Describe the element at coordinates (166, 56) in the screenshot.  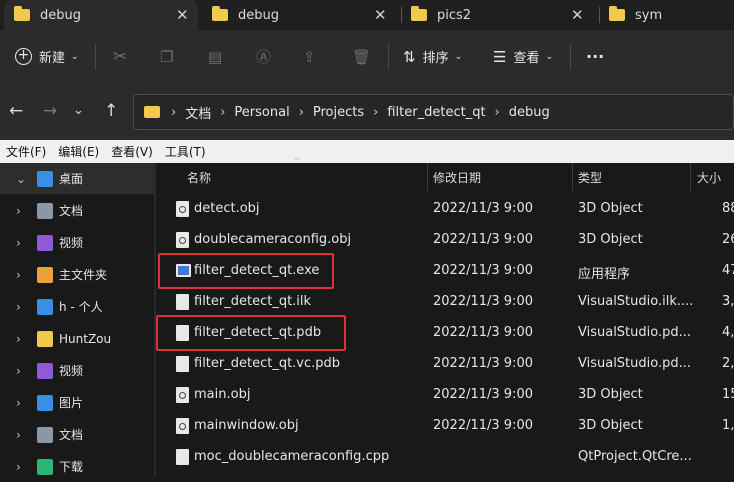
I see `copy-icon: ❐` at that location.